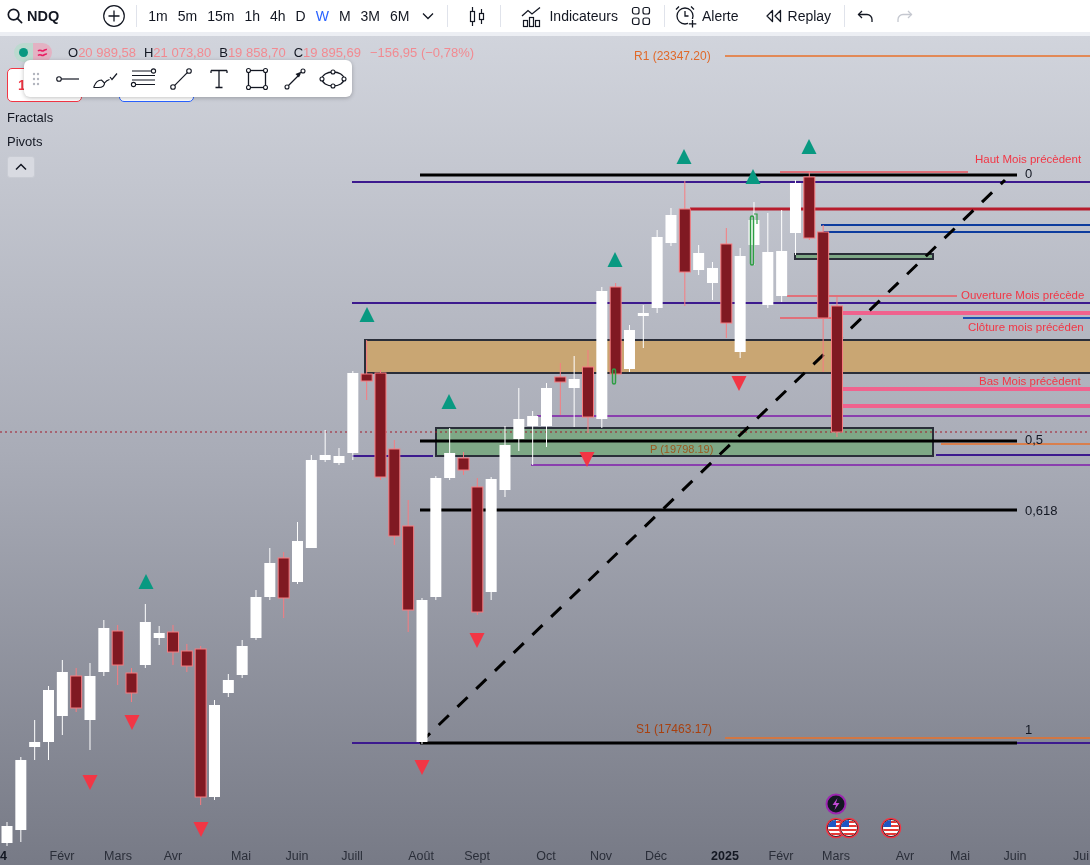  What do you see at coordinates (1030, 380) in the screenshot?
I see `level-label: Bas Mois précèdent` at bounding box center [1030, 380].